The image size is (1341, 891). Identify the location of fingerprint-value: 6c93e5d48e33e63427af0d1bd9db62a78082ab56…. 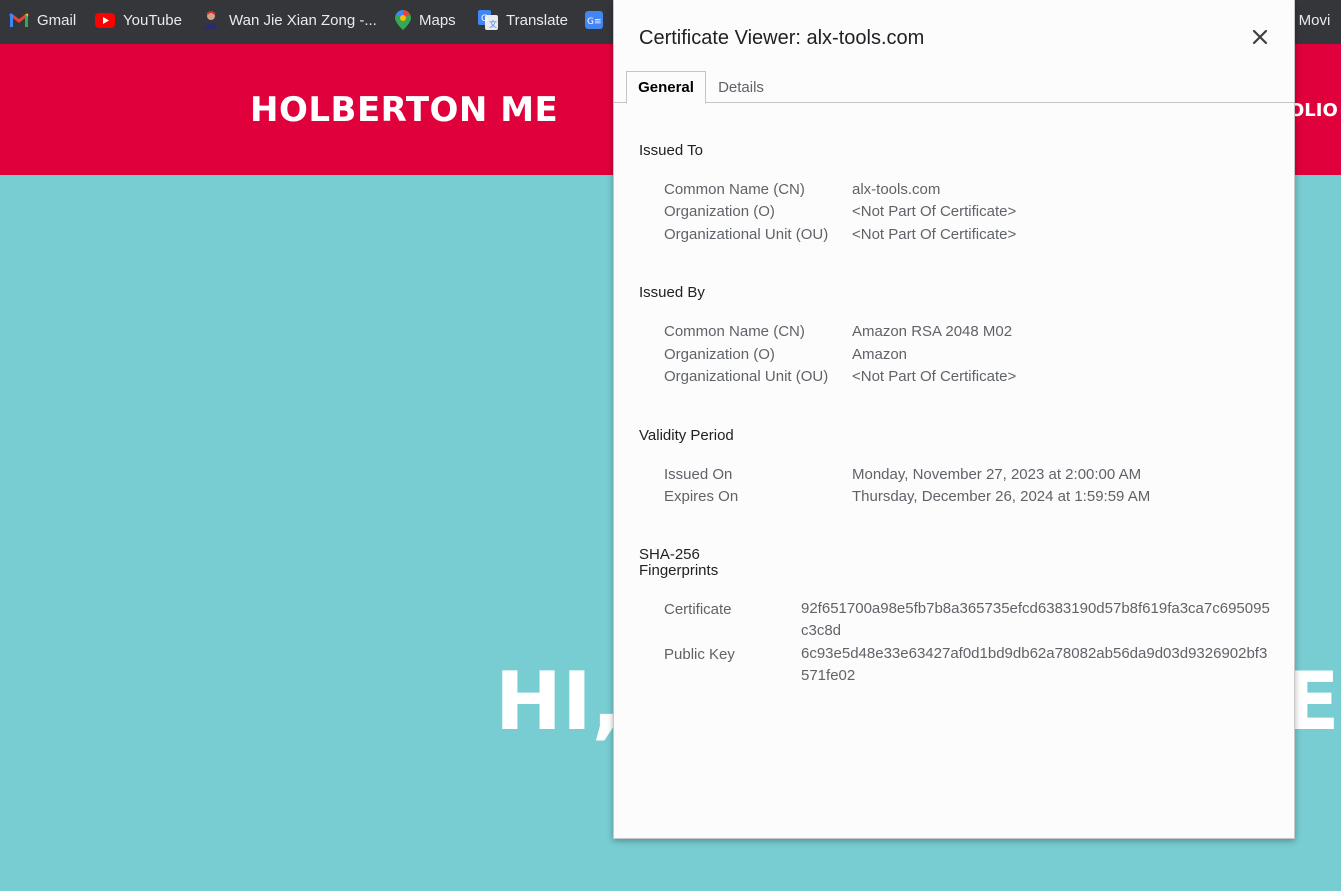
(1034, 664).